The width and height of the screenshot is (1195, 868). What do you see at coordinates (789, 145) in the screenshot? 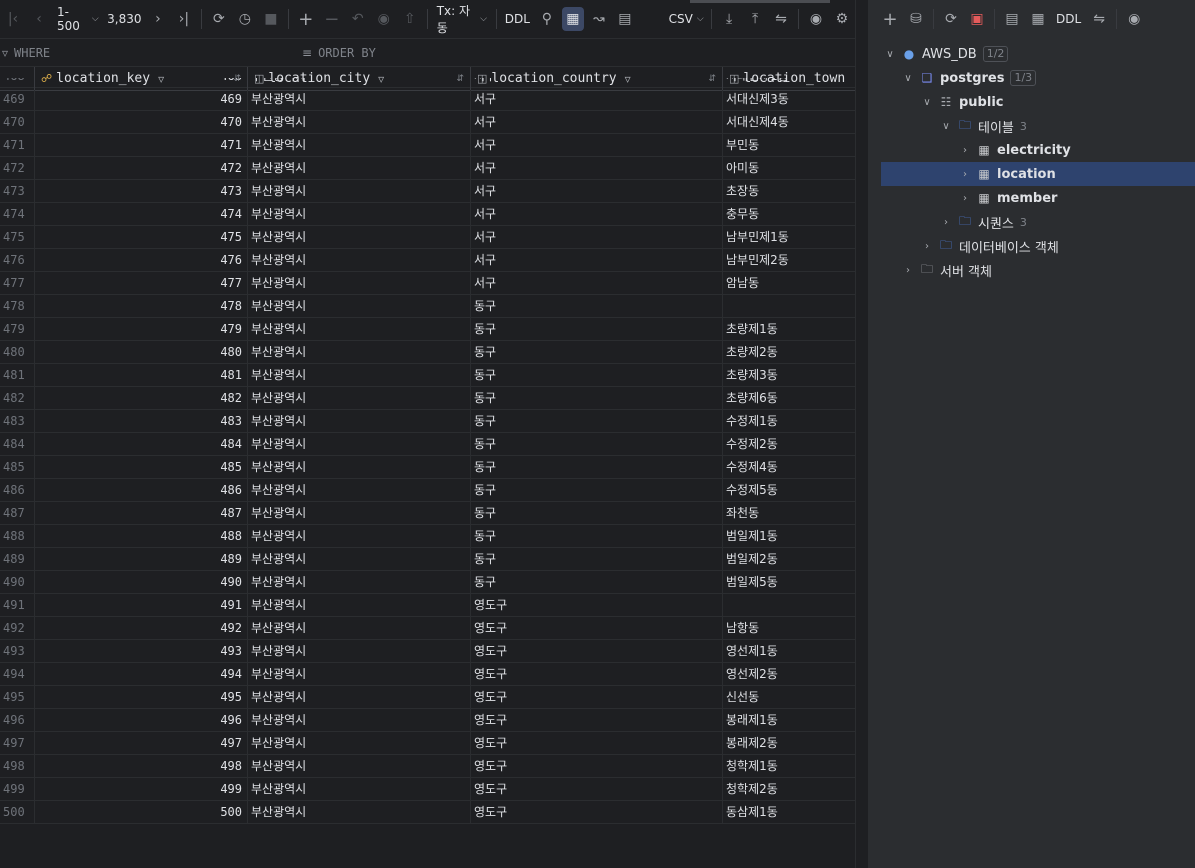
I see `cell-location-town: 부민동` at bounding box center [789, 145].